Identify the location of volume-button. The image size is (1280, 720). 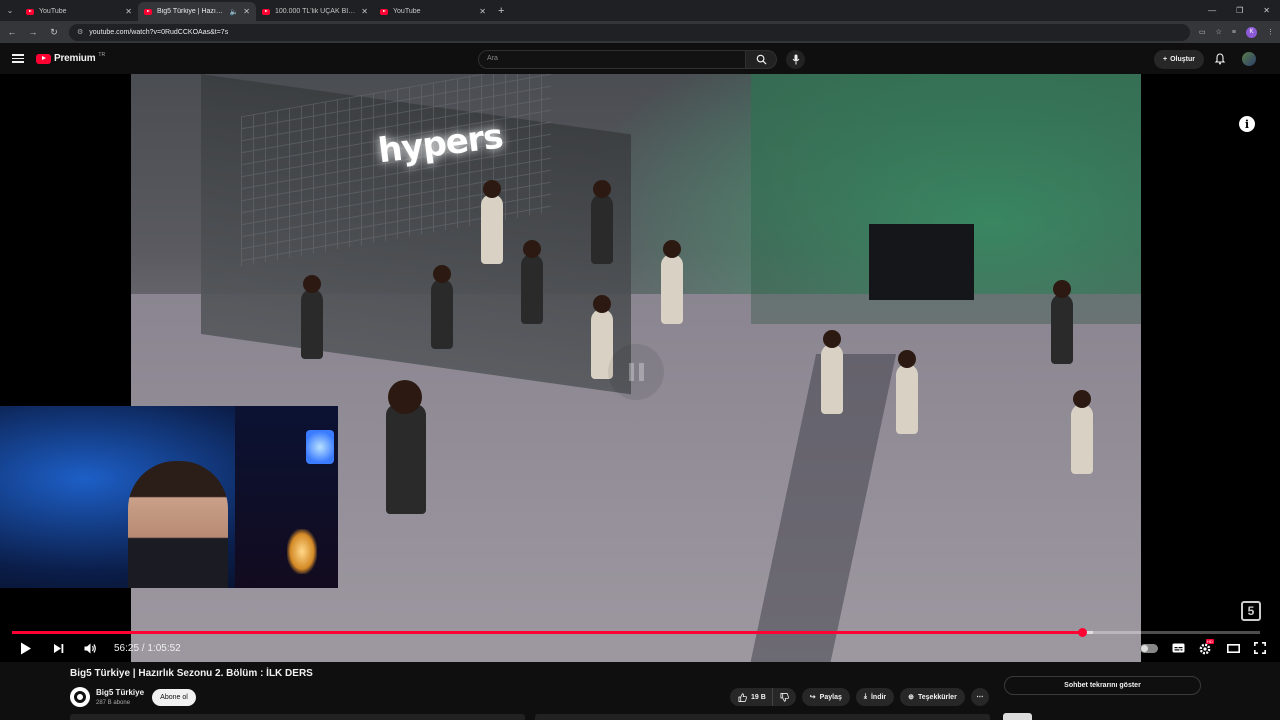
(90, 648).